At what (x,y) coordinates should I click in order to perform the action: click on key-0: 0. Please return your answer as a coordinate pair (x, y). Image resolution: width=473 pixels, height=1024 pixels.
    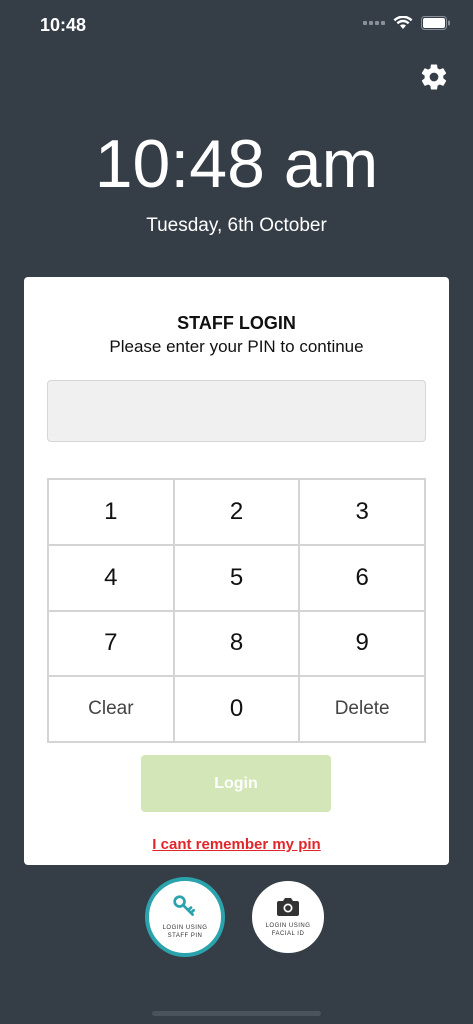
    Looking at the image, I should click on (236, 709).